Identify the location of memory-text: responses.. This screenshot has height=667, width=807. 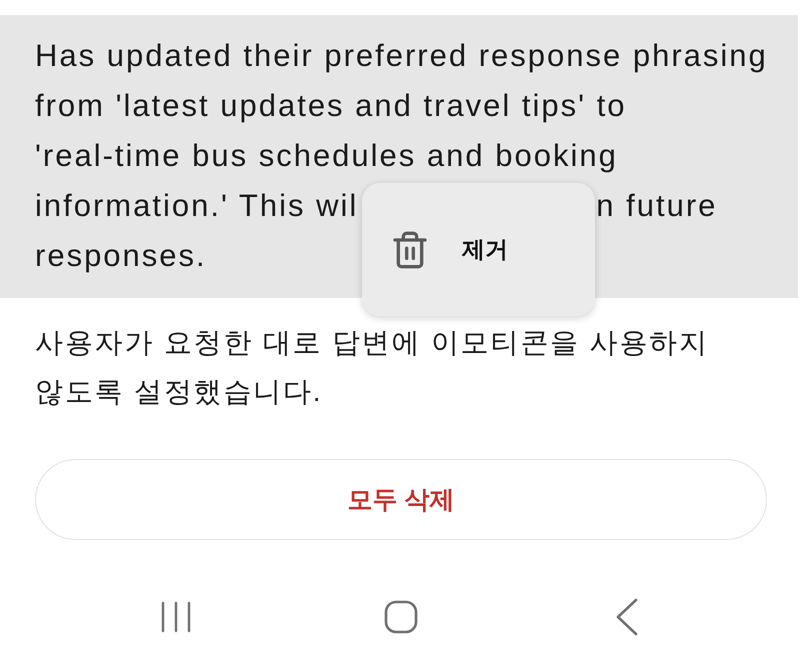
(121, 256).